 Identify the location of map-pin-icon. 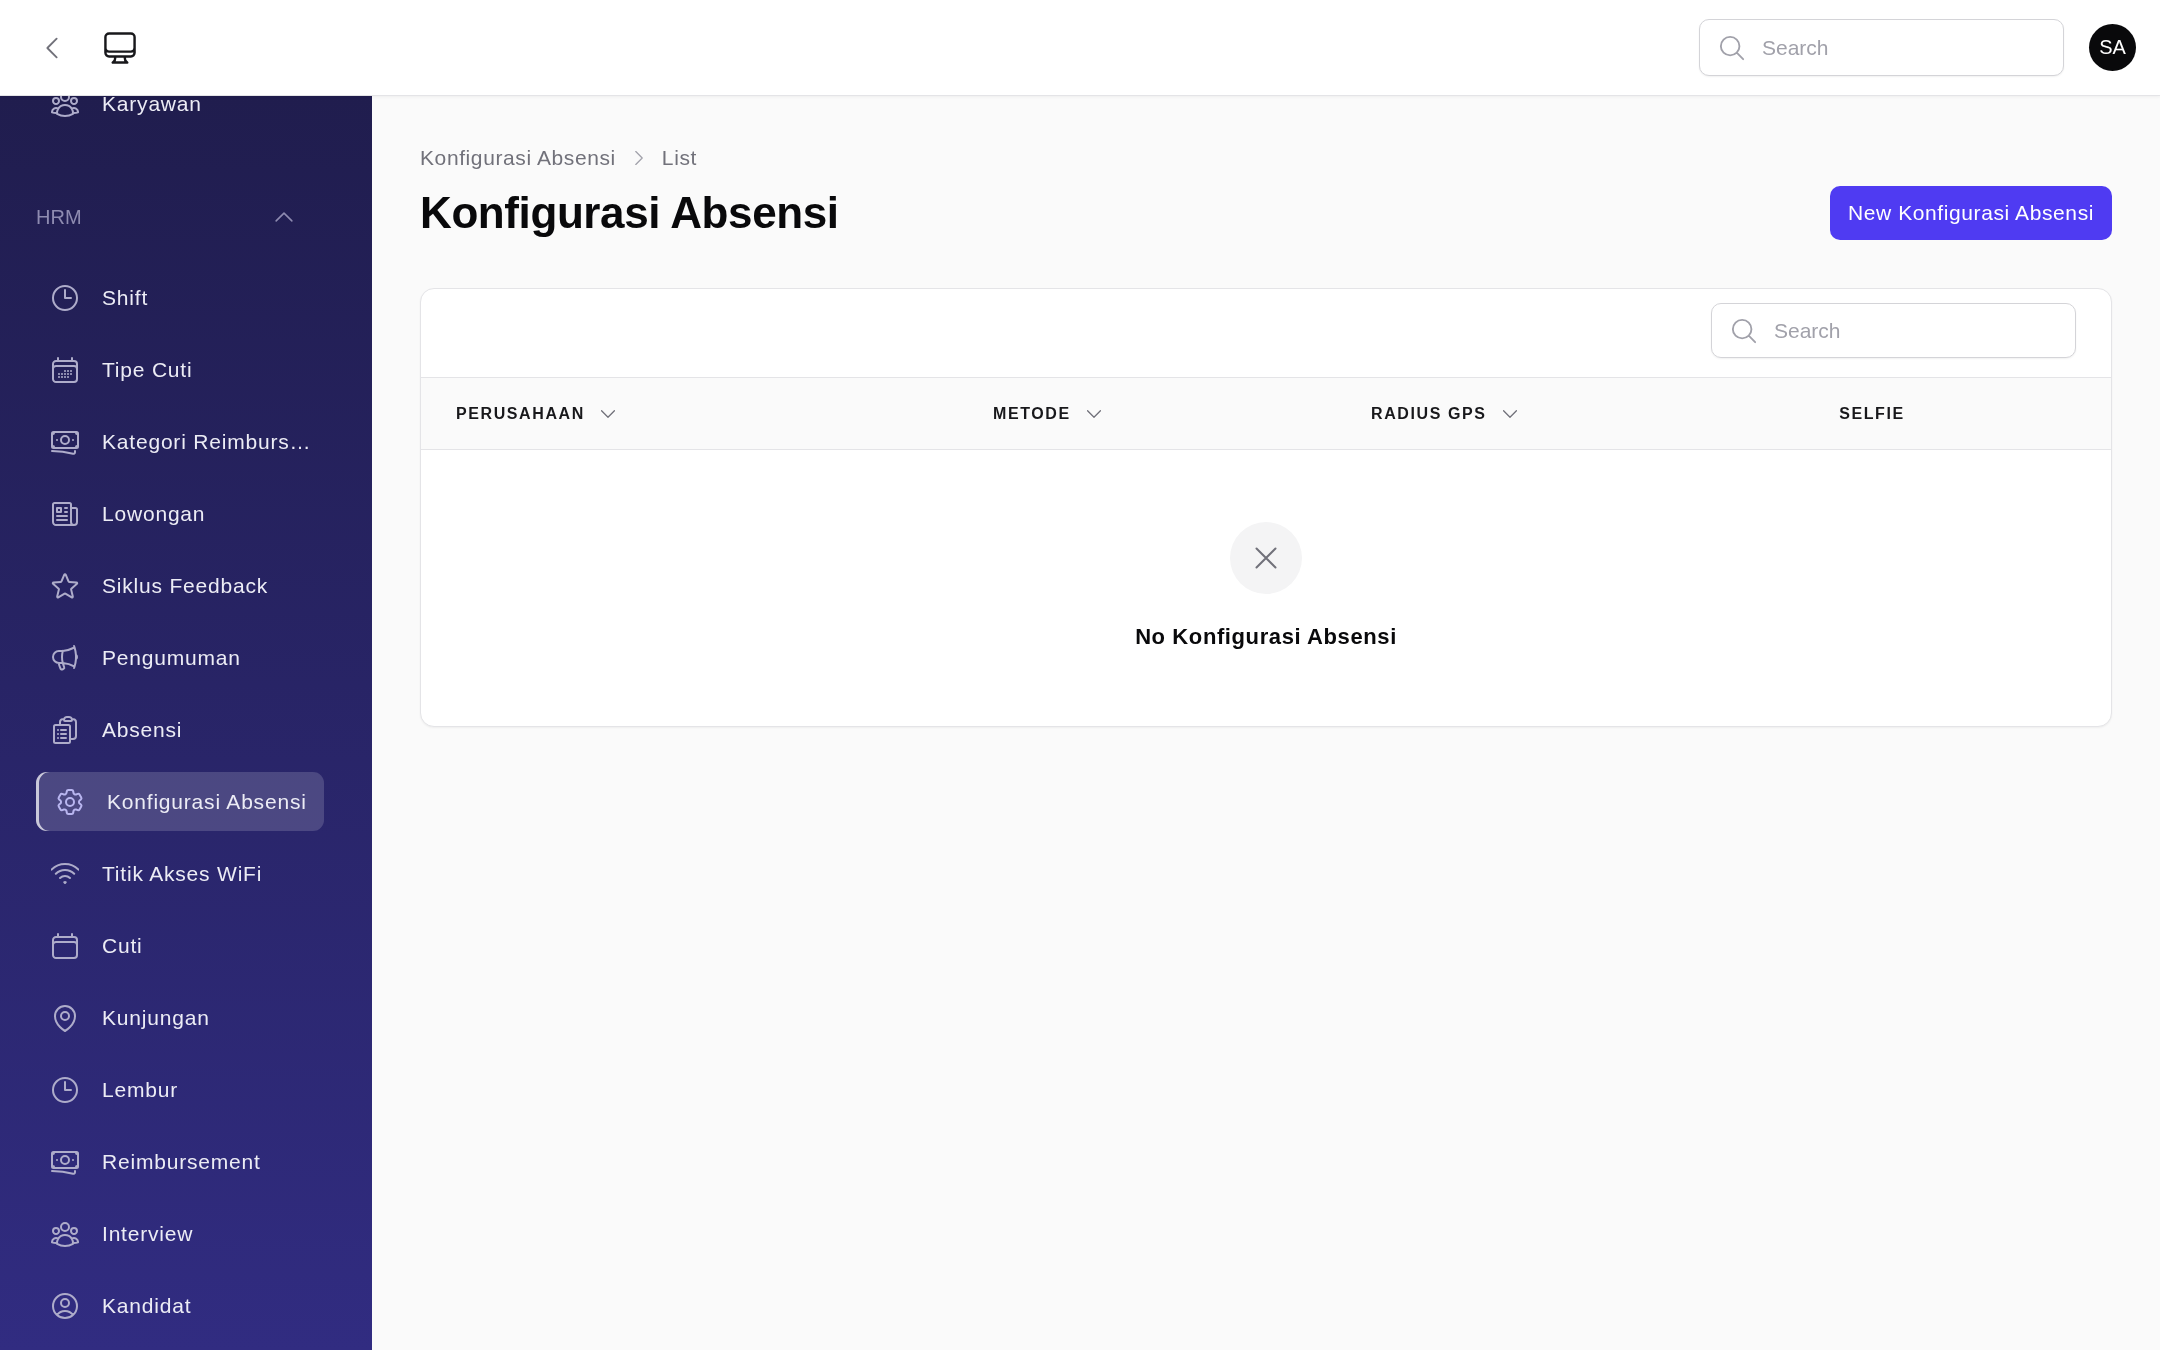
(65, 1017).